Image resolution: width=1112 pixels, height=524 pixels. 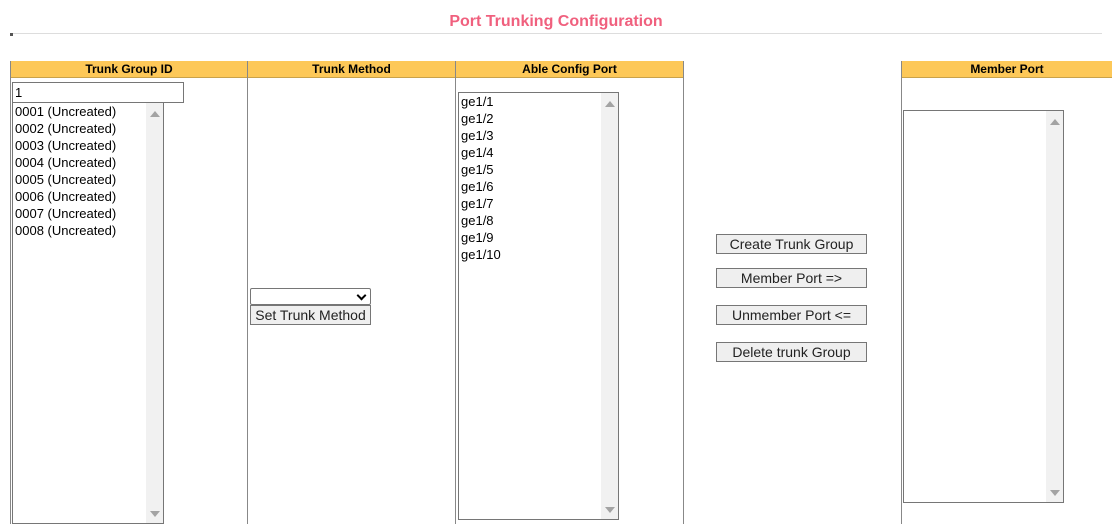 I want to click on port-option: ge1/8, so click(x=538, y=220).